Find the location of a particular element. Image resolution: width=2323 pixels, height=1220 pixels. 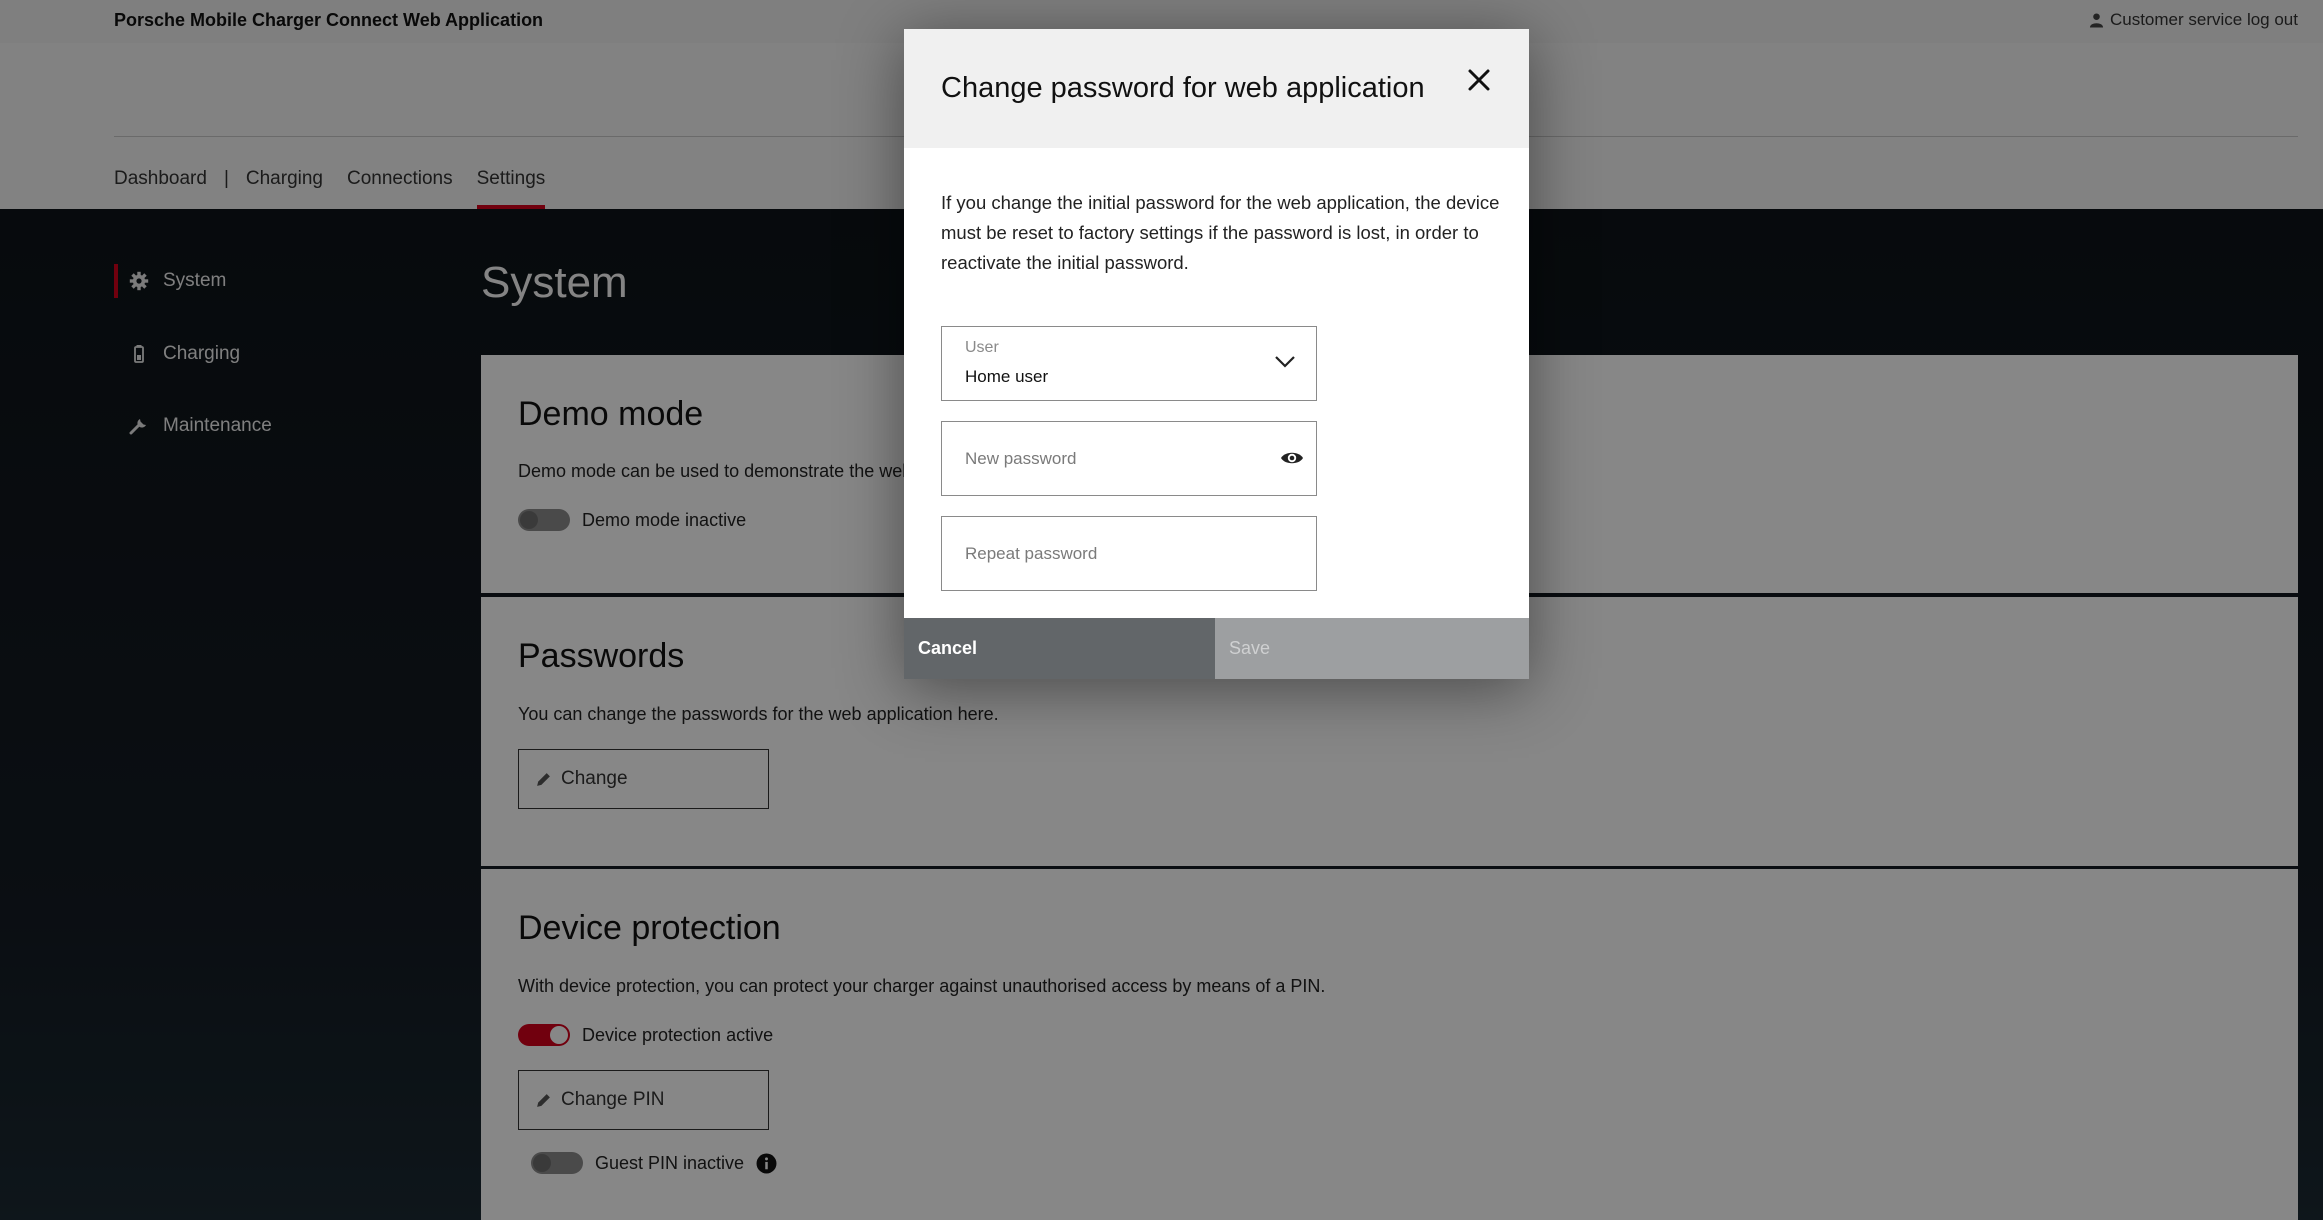

user-select-value: Home user is located at coordinates (1007, 376).